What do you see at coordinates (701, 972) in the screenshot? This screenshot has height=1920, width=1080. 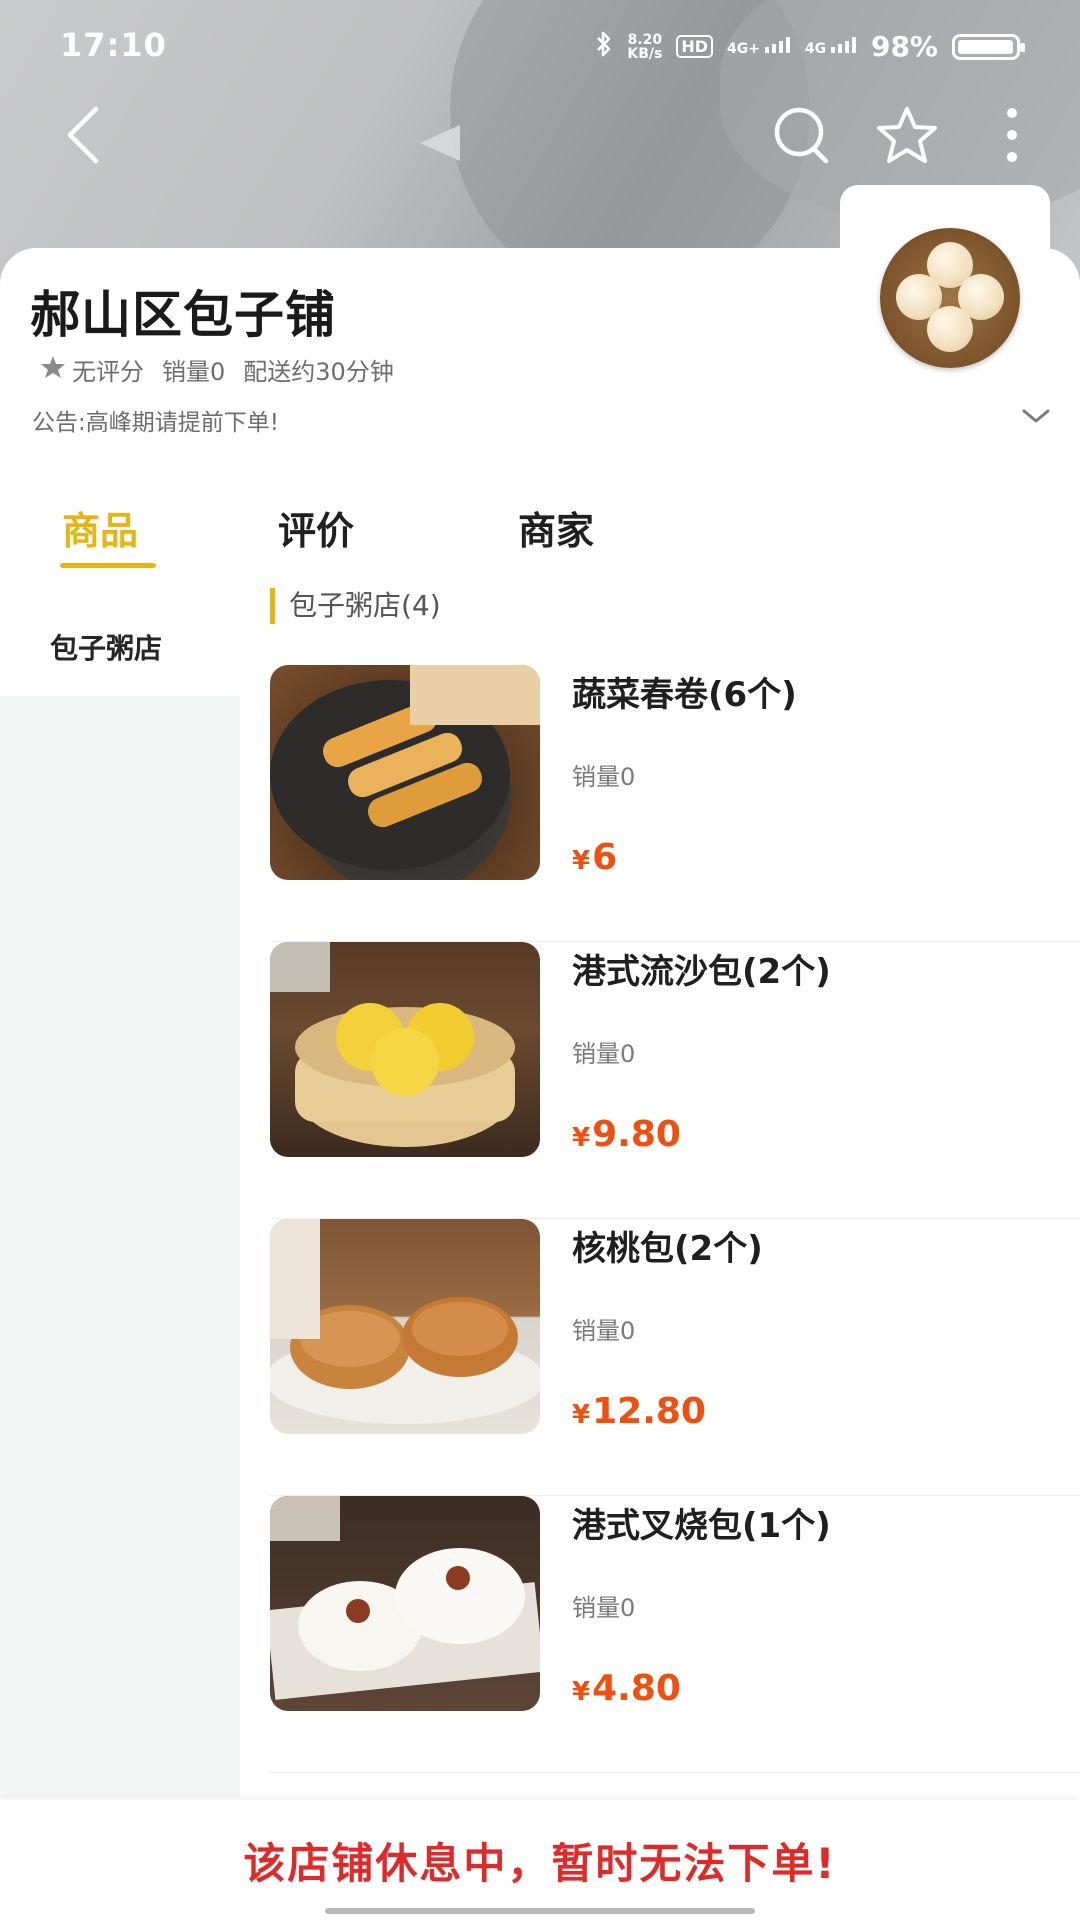 I see `product-name: 港式流沙包(2个)` at bounding box center [701, 972].